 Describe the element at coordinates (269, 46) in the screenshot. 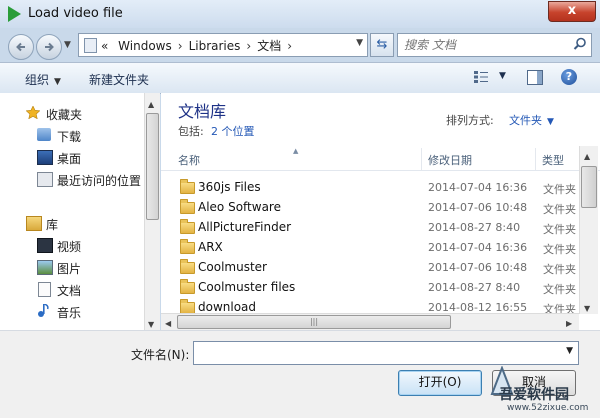

I see `breadcrumb-item: 文档` at that location.